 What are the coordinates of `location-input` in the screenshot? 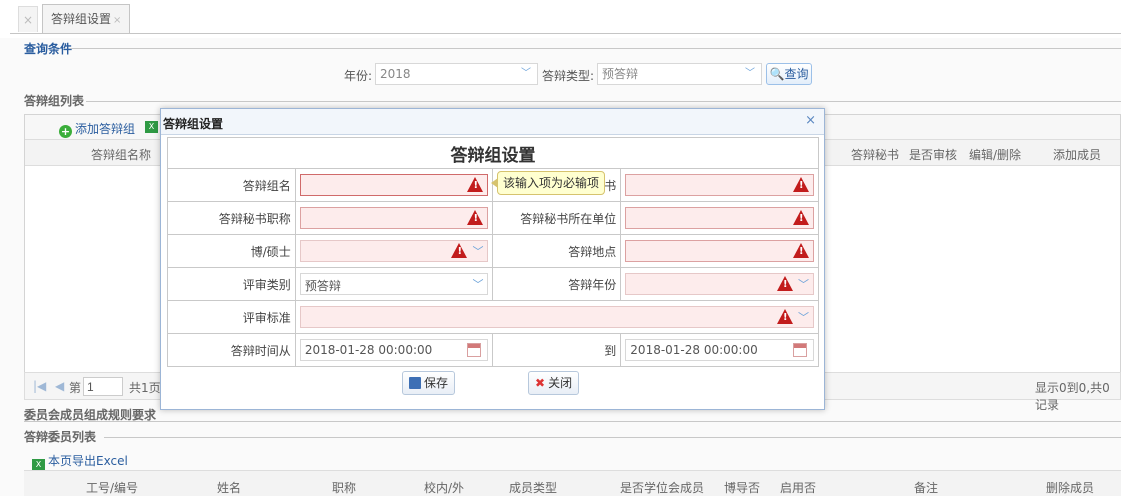 It's located at (719, 251).